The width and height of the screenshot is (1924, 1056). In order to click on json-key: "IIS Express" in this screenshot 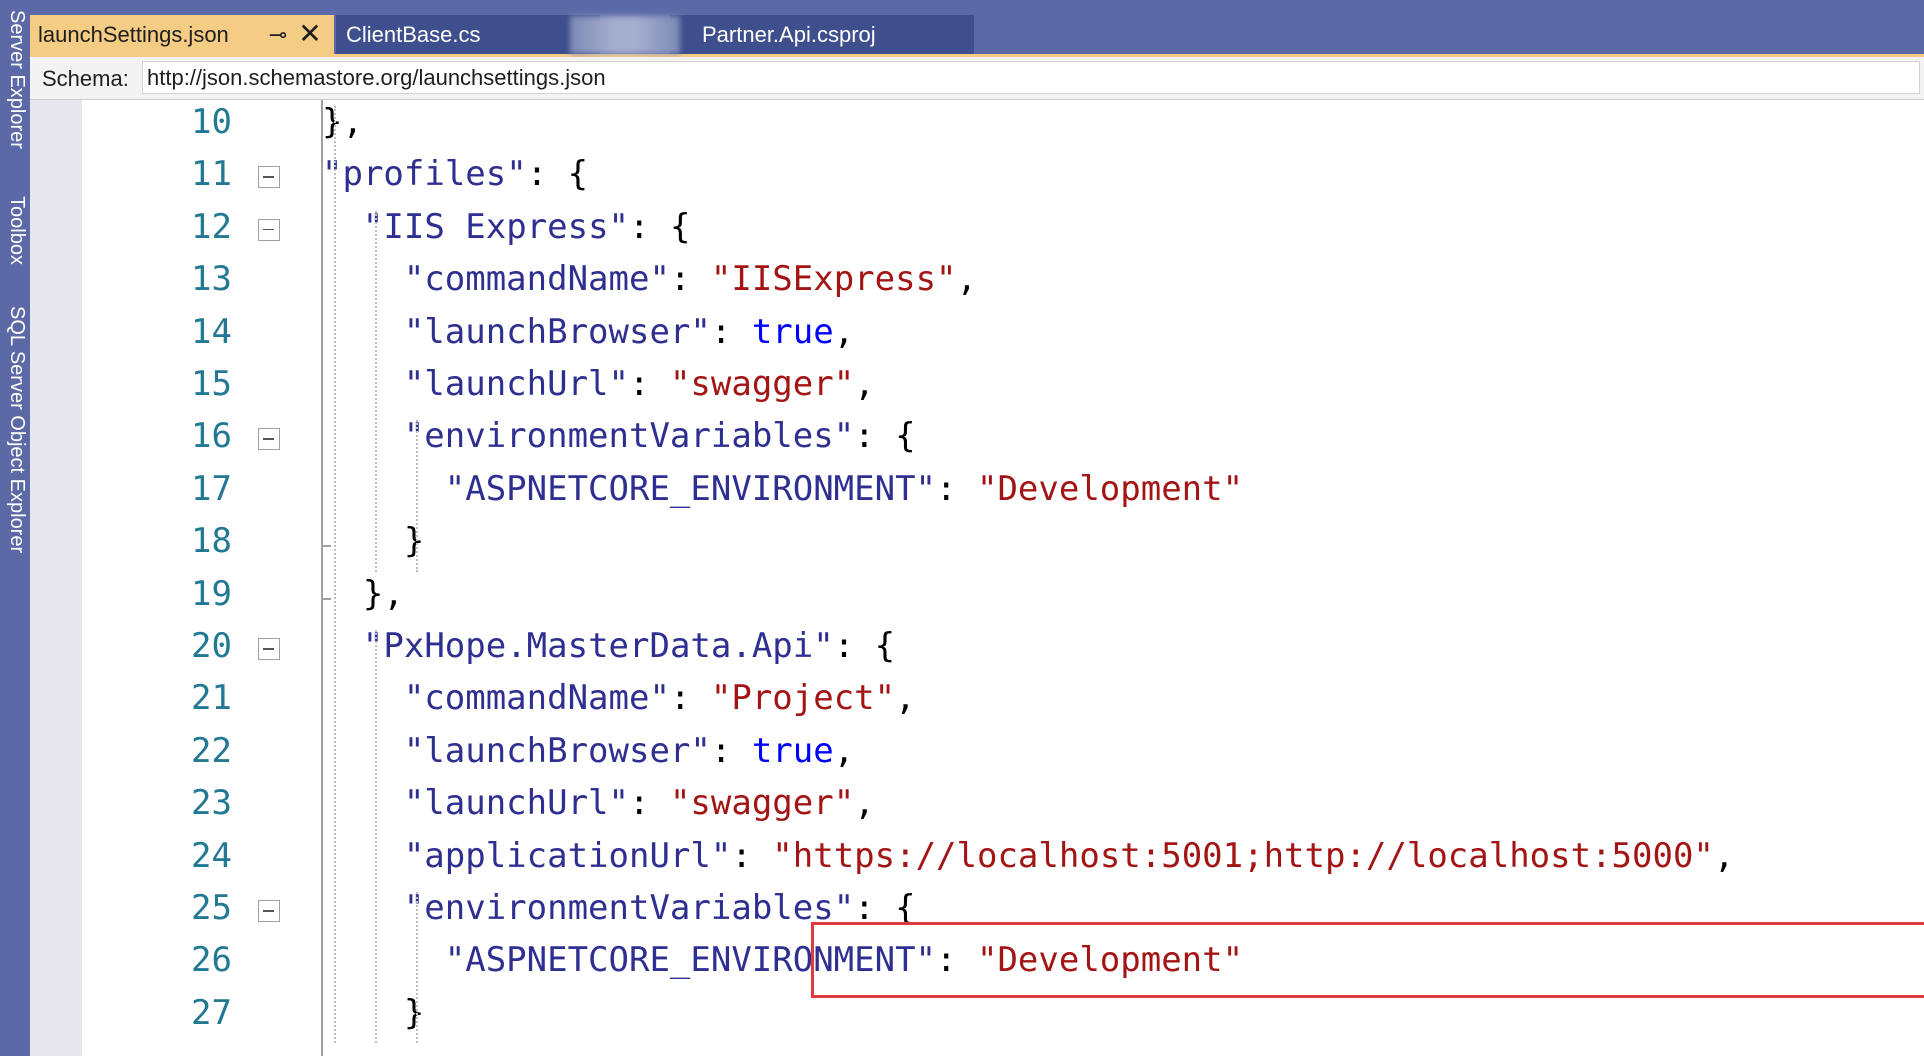, I will do `click(496, 226)`.